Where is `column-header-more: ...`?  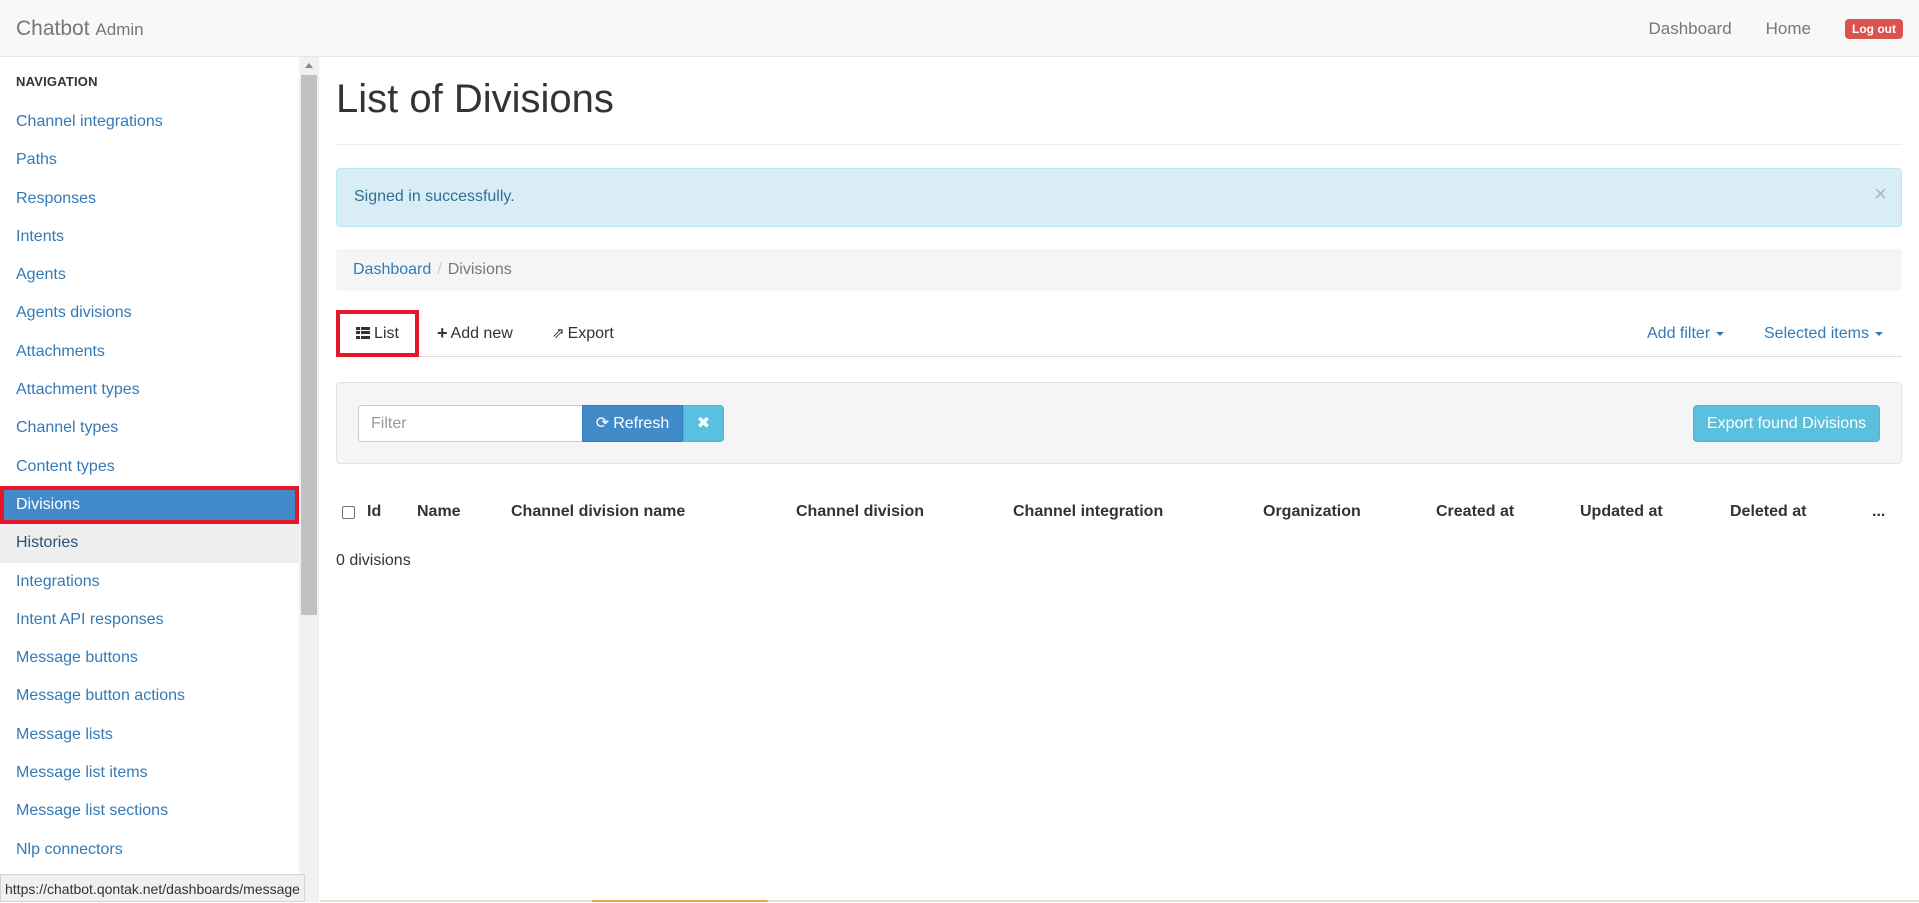 column-header-more: ... is located at coordinates (1878, 512).